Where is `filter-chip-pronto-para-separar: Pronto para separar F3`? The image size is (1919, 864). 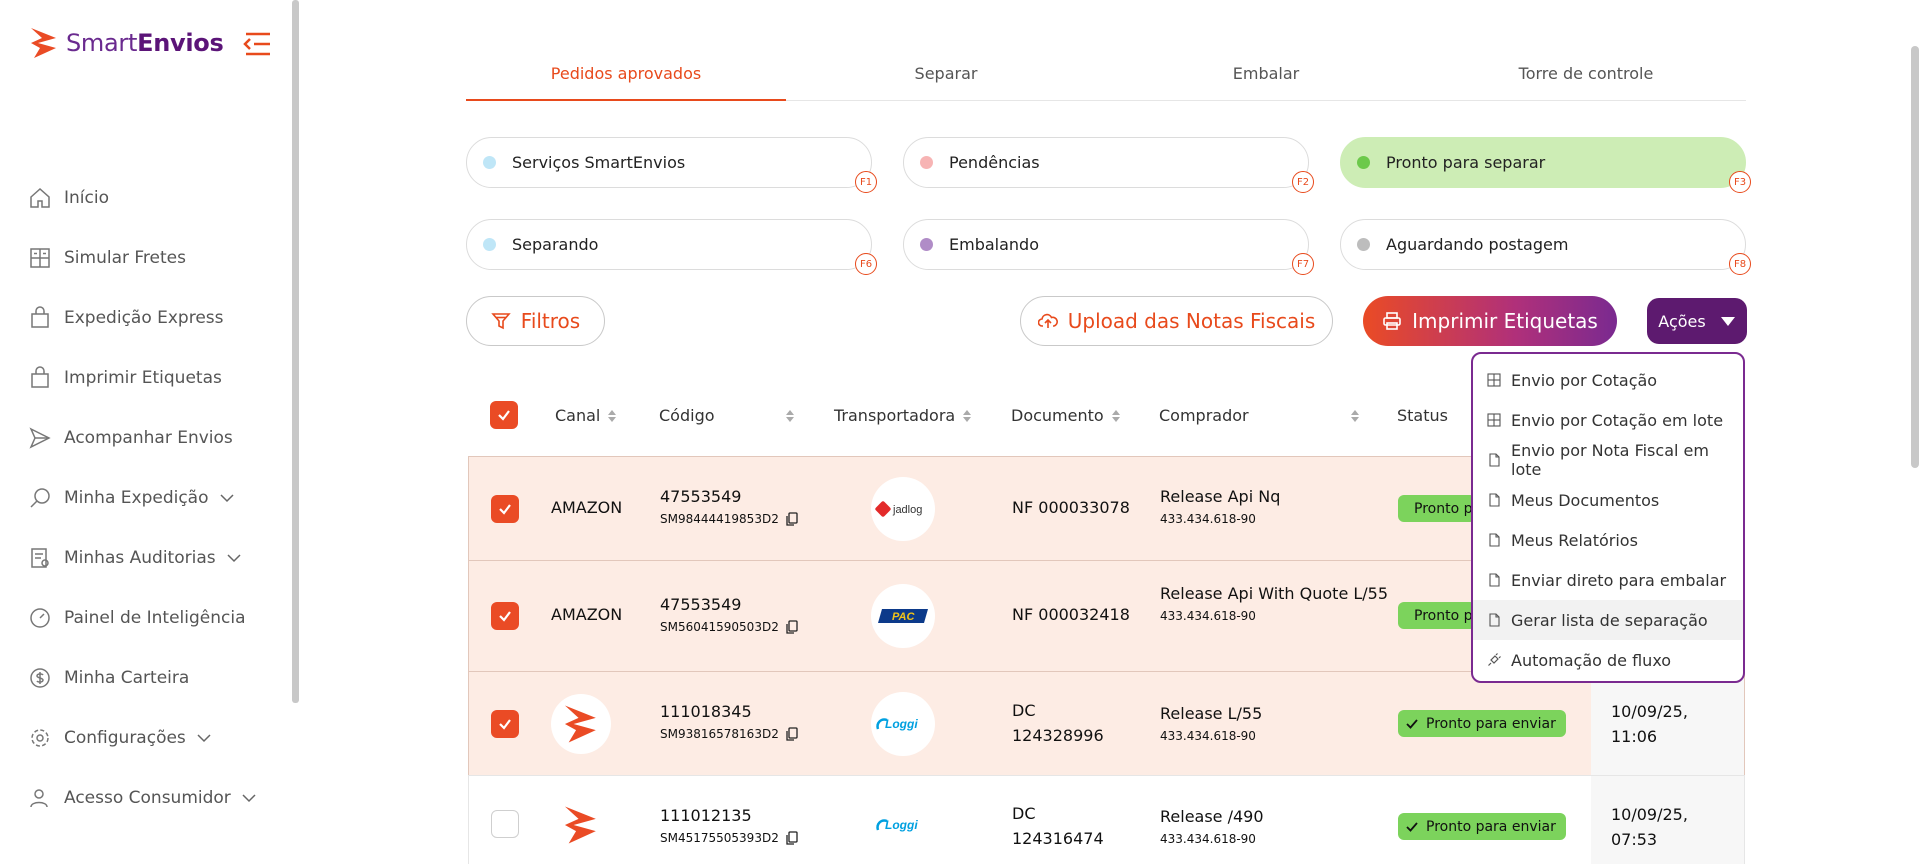 filter-chip-pronto-para-separar: Pronto para separar F3 is located at coordinates (1545, 165).